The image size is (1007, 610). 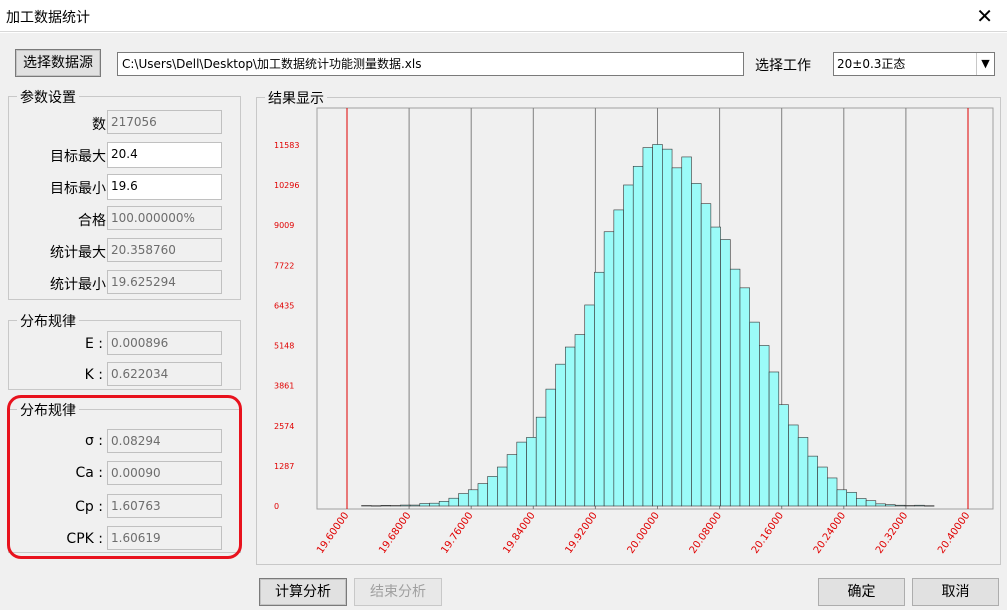 What do you see at coordinates (284, 466) in the screenshot?
I see `y-tick-label: 1287` at bounding box center [284, 466].